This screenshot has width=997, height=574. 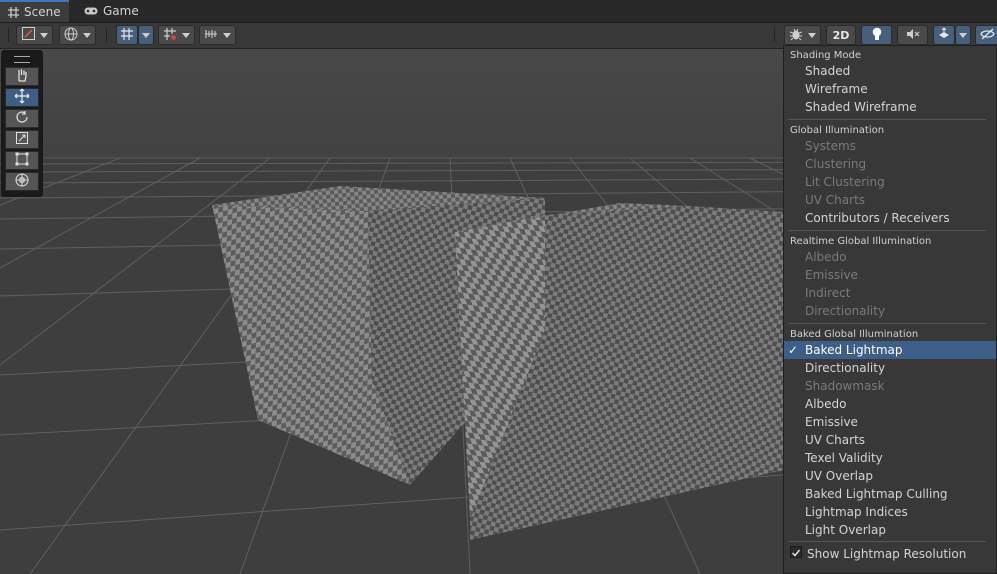 I want to click on section-header-global-illumination: Global Illumination, so click(x=837, y=130).